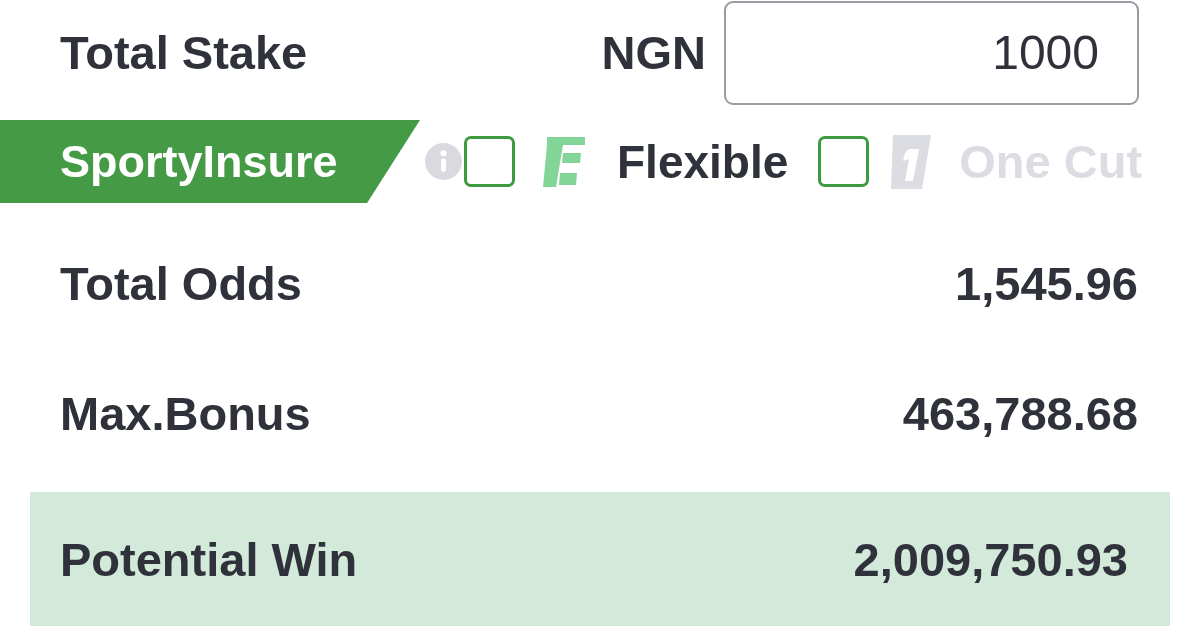  What do you see at coordinates (184, 52) in the screenshot?
I see `total-stake-label: Total Stake` at bounding box center [184, 52].